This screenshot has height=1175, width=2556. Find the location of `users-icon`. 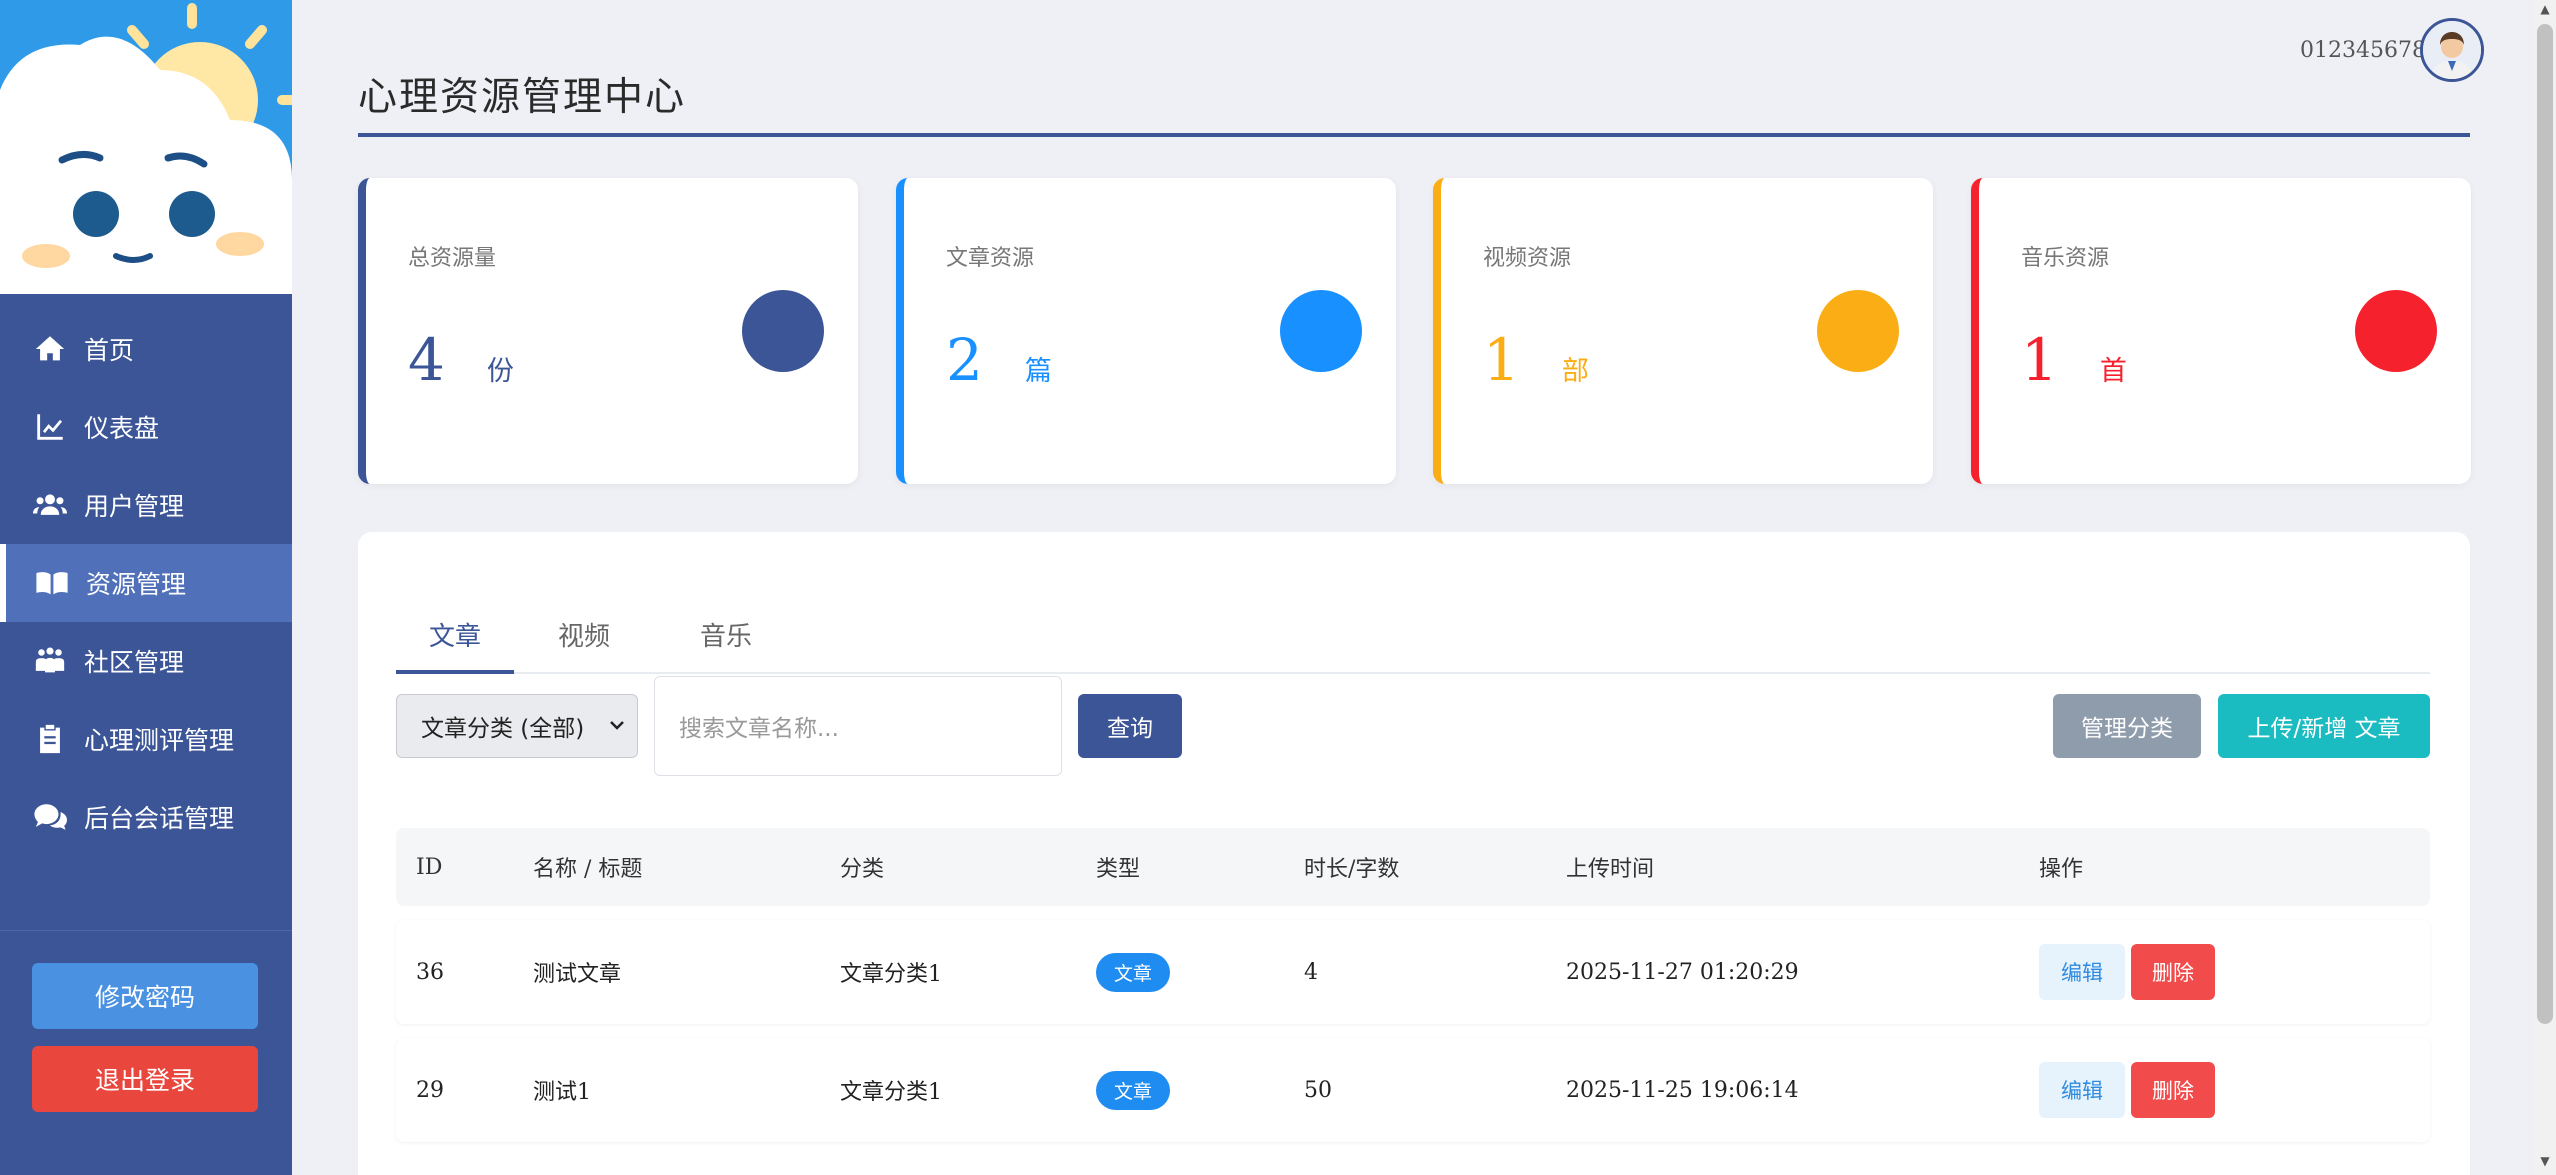

users-icon is located at coordinates (50, 505).